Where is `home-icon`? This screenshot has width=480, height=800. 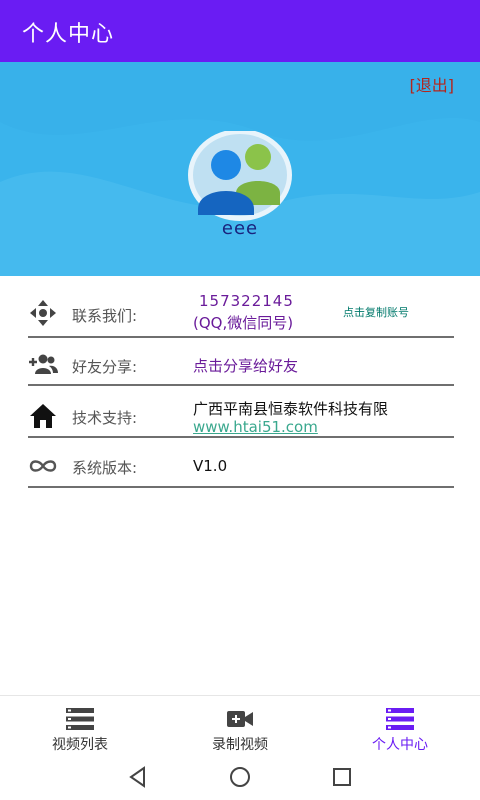
home-icon is located at coordinates (43, 416).